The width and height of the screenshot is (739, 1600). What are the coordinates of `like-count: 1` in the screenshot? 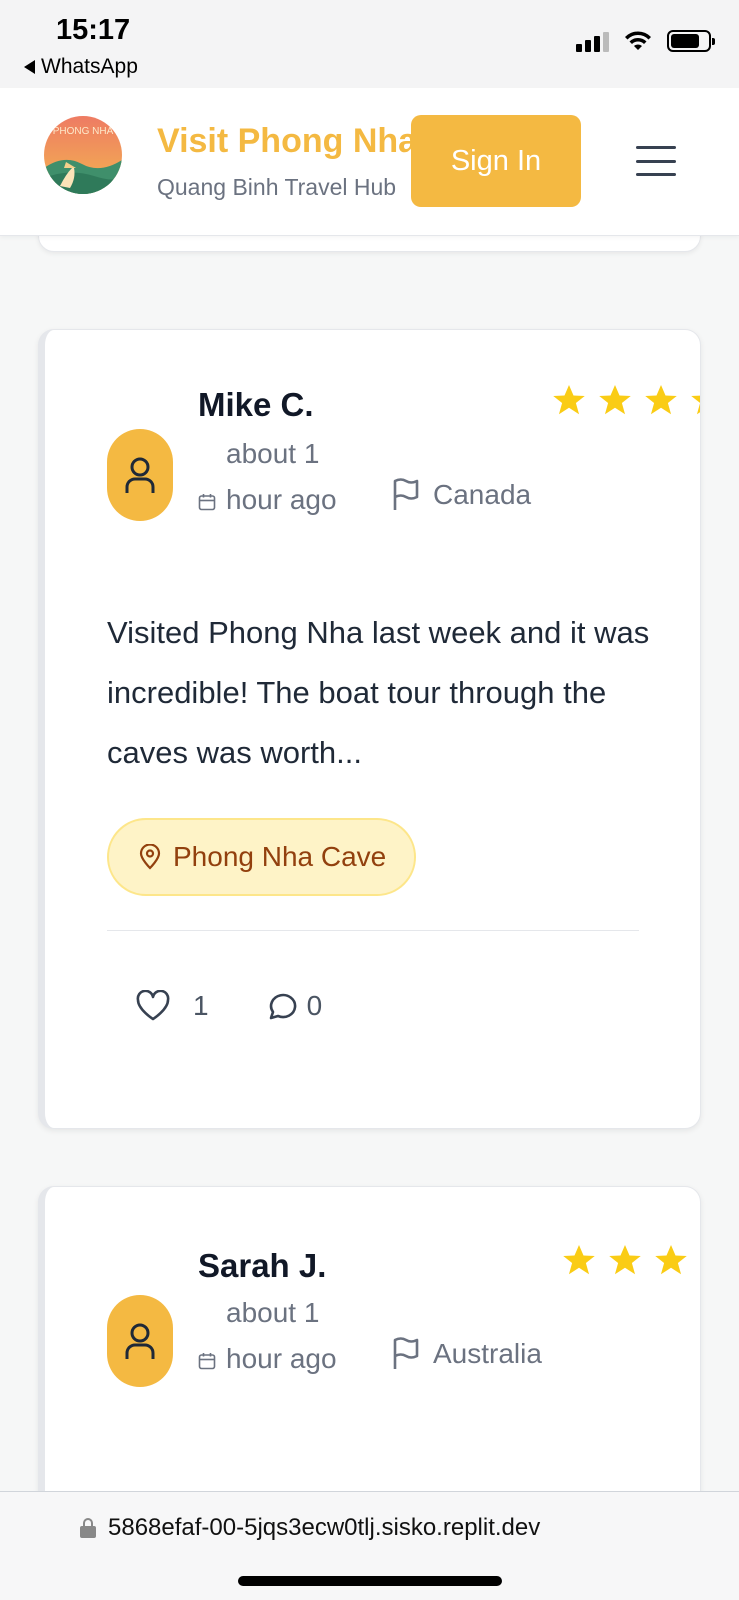 It's located at (201, 1005).